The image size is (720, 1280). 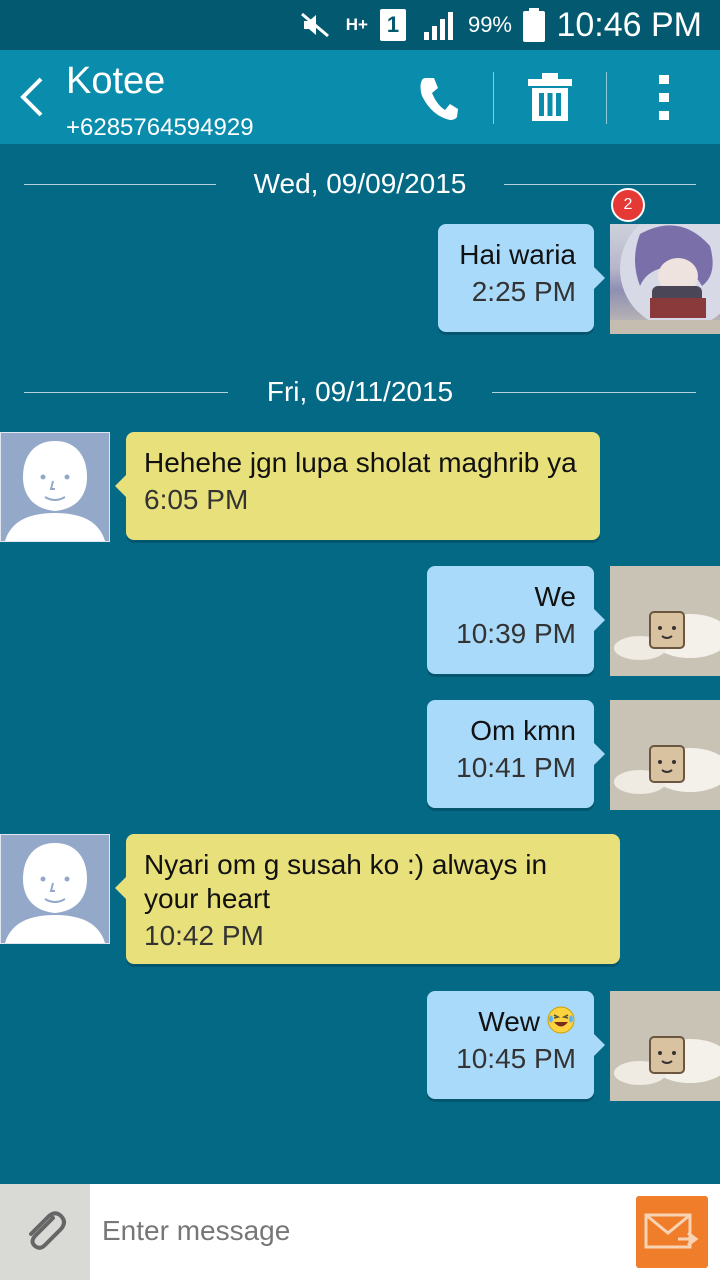 What do you see at coordinates (516, 633) in the screenshot?
I see `message-time: 10:39 PM` at bounding box center [516, 633].